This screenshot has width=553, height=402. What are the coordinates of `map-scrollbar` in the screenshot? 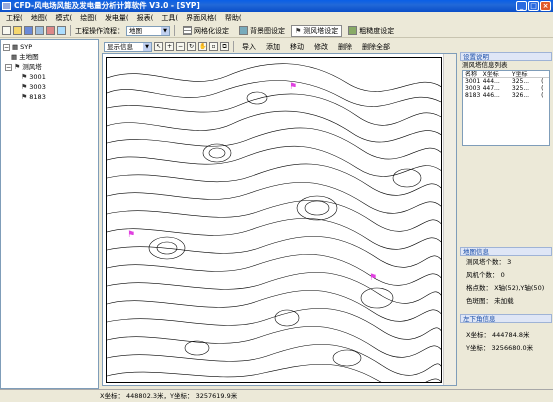 It's located at (449, 219).